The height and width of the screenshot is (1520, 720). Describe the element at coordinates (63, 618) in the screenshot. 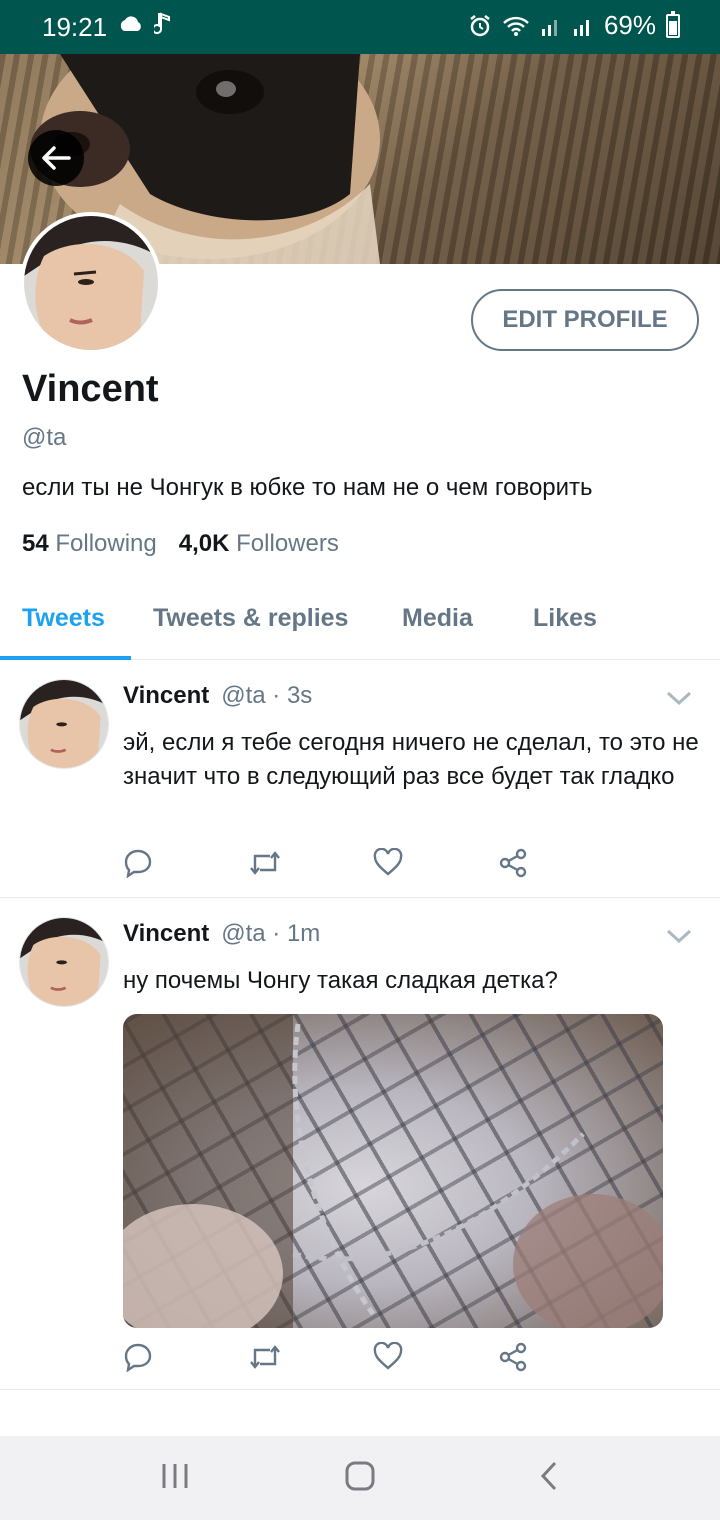

I see `tab-tweets: Tweets` at that location.